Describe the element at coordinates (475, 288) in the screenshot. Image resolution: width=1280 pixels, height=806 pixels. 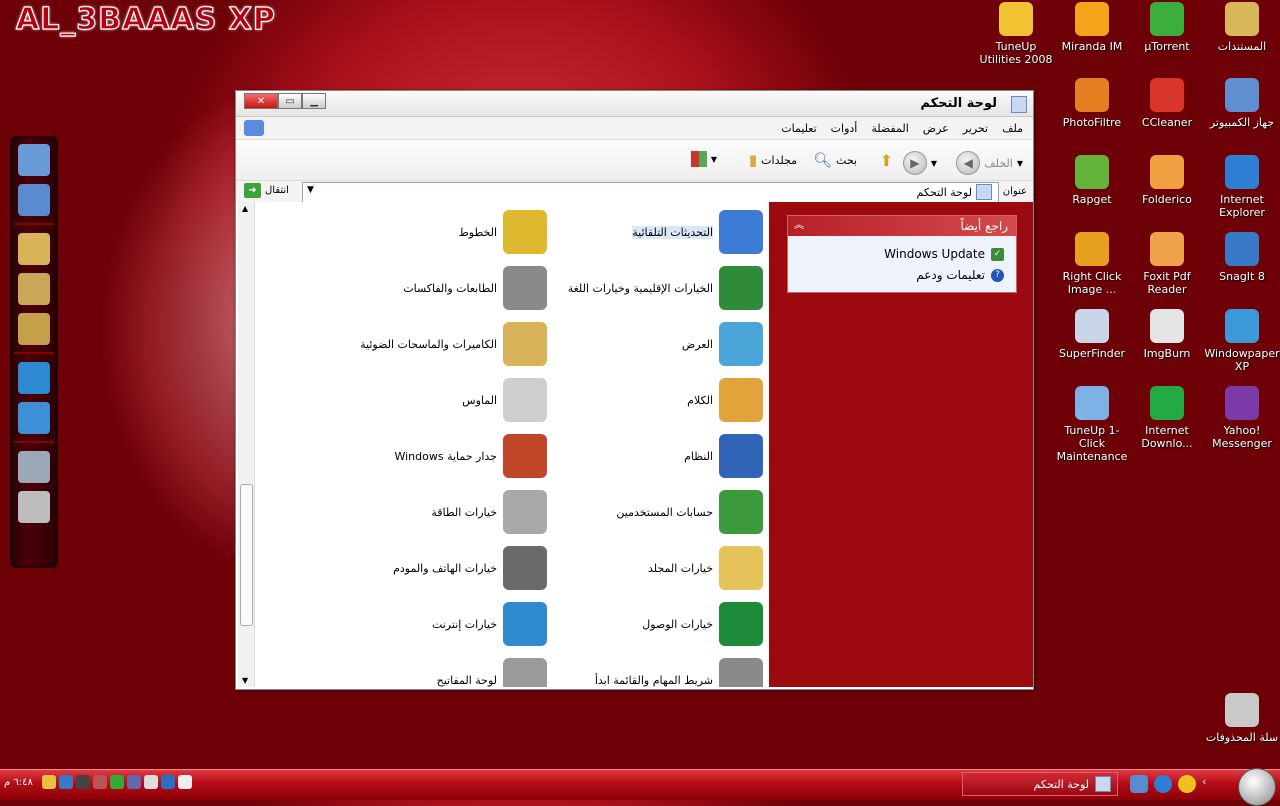
I see `control-panel-item: الطابعات والفاكسات` at that location.